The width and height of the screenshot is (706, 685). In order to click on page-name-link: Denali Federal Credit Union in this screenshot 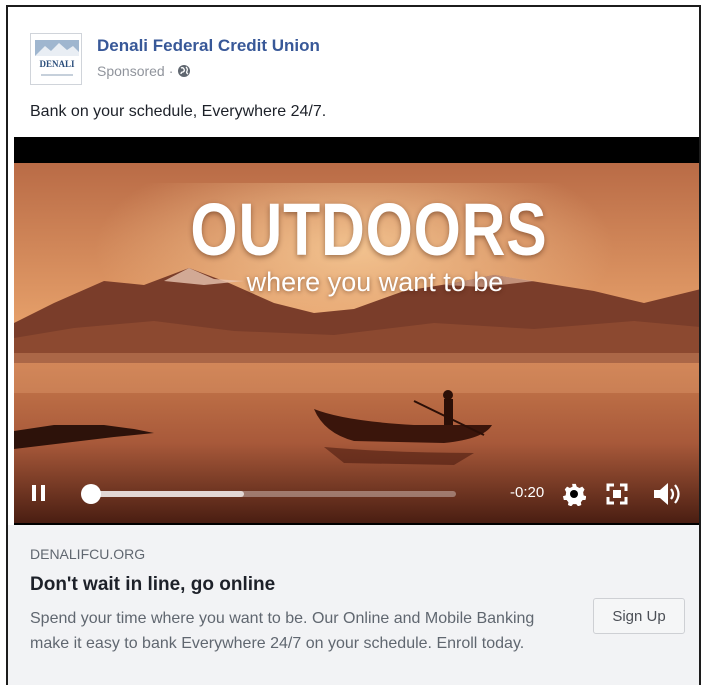, I will do `click(208, 46)`.